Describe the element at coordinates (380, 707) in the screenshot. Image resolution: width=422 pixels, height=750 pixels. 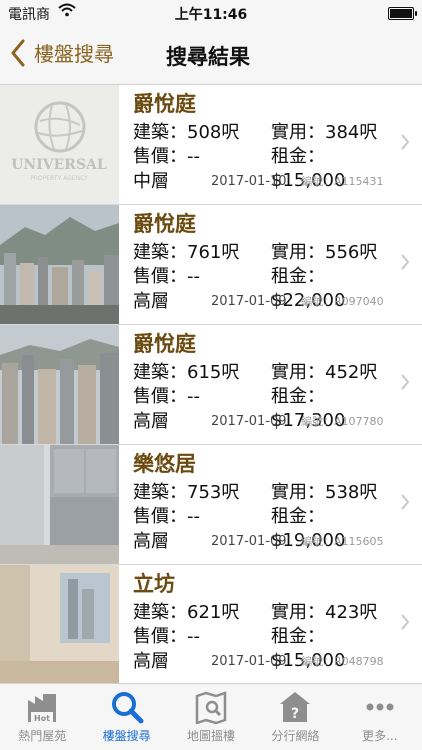
I see `more-icon` at that location.